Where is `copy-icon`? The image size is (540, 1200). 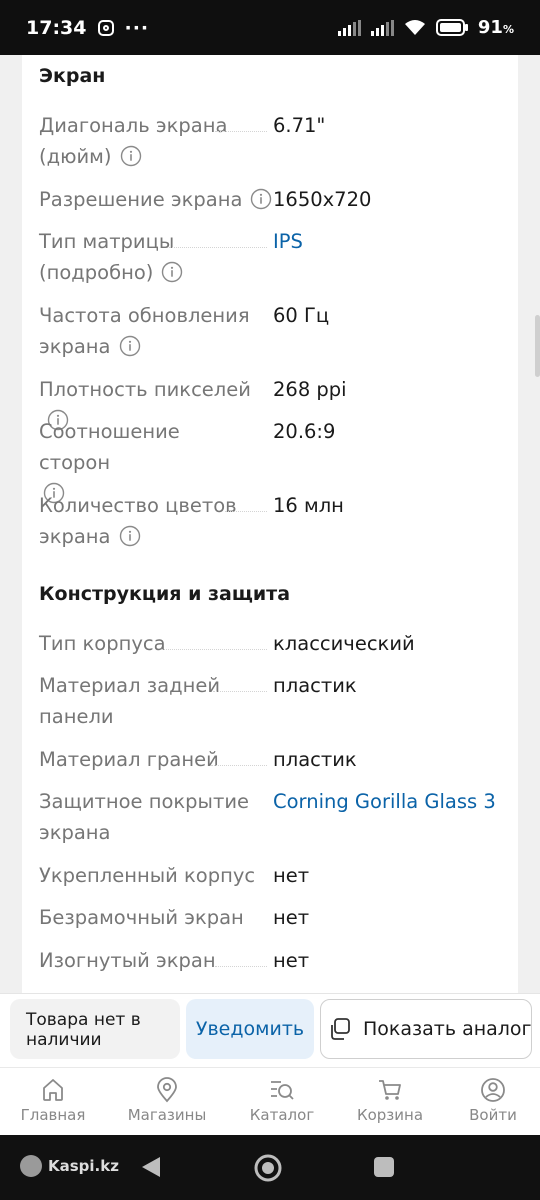
copy-icon is located at coordinates (340, 1029).